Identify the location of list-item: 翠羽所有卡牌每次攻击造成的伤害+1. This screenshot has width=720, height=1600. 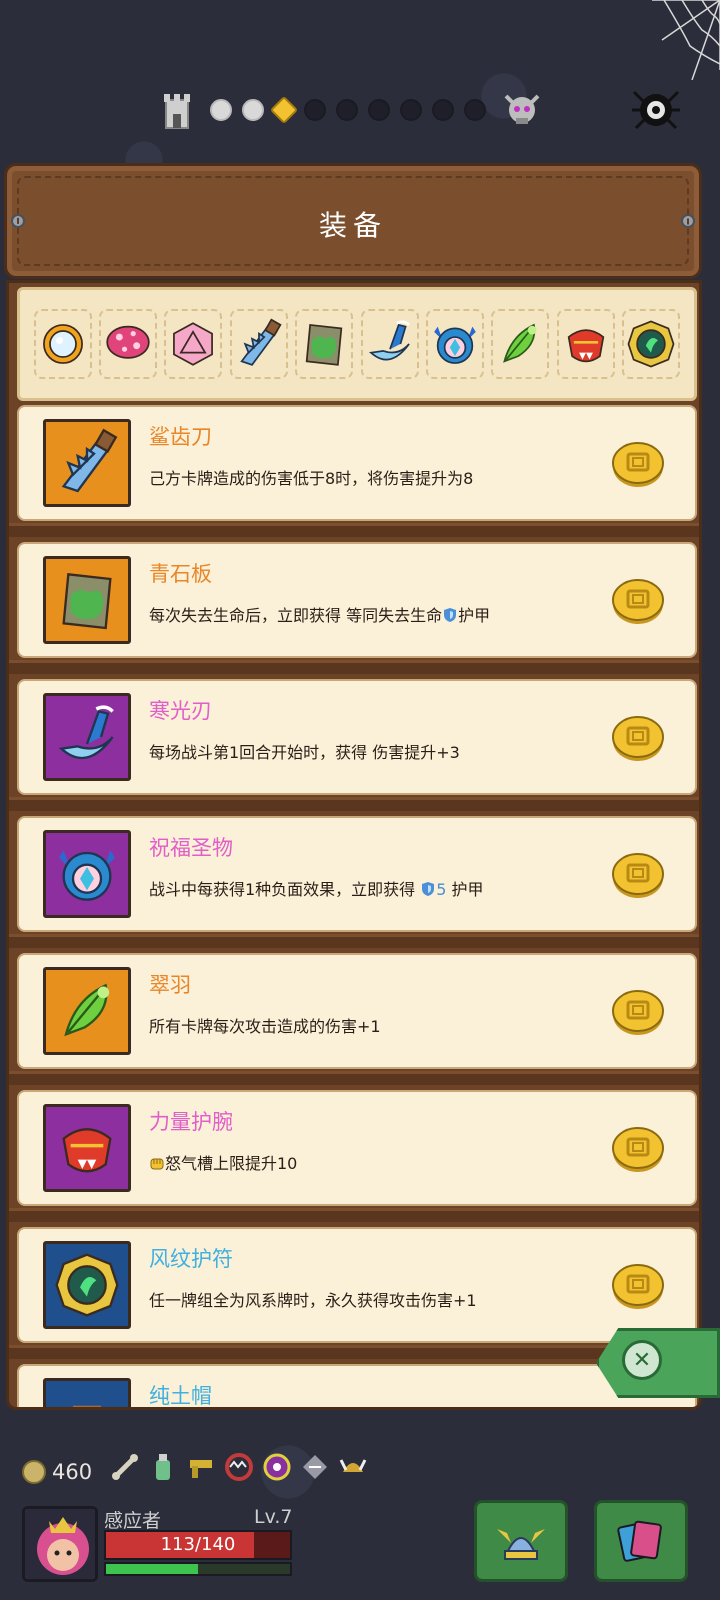
(354, 1021).